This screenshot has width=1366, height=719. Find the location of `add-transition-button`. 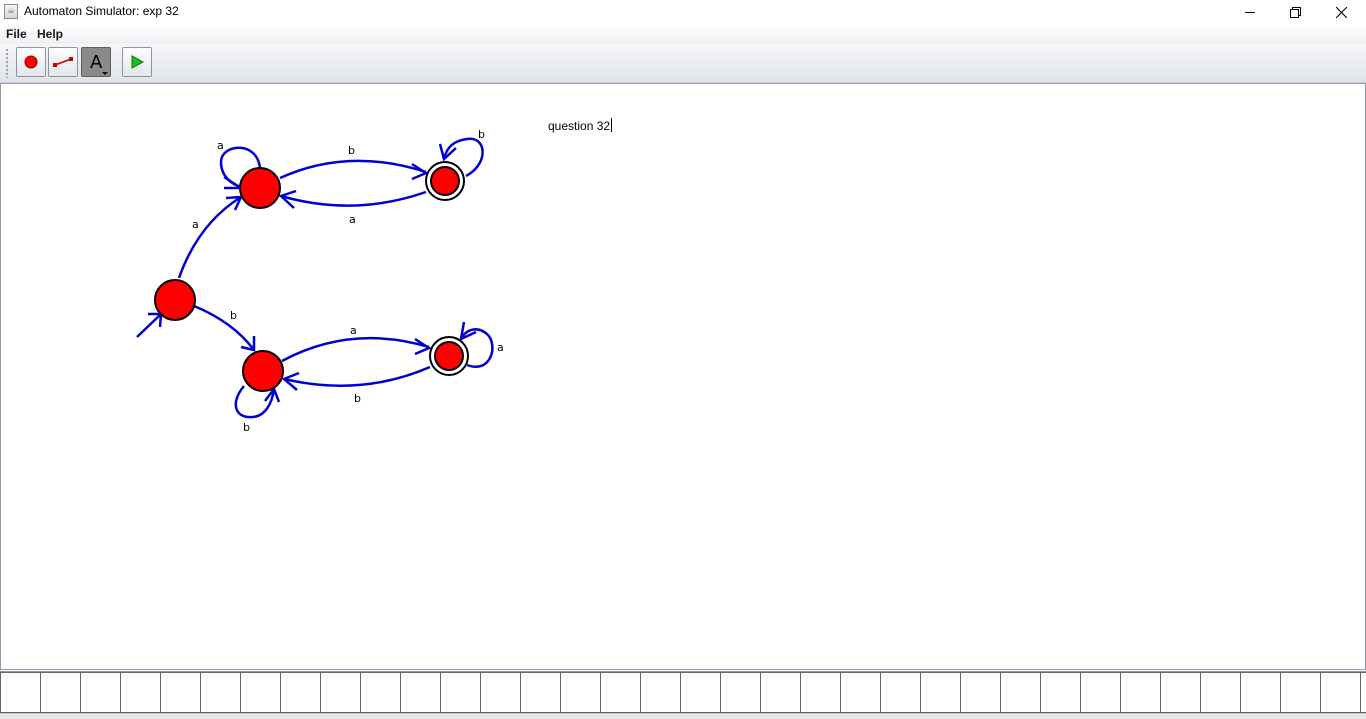

add-transition-button is located at coordinates (63, 62).